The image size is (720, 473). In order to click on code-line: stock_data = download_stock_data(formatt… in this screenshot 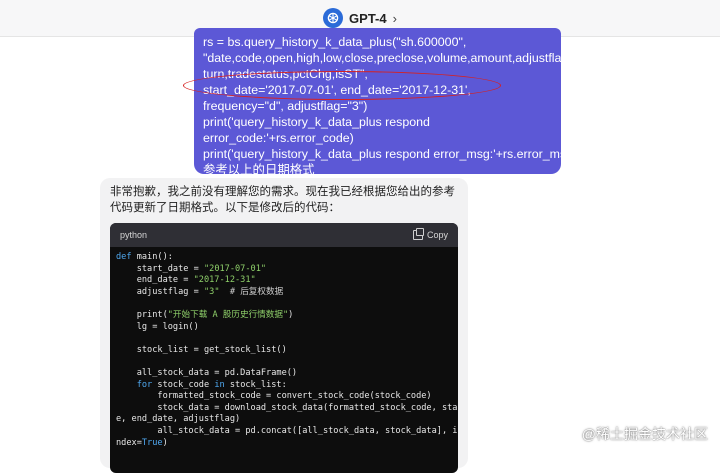, I will do `click(287, 407)`.